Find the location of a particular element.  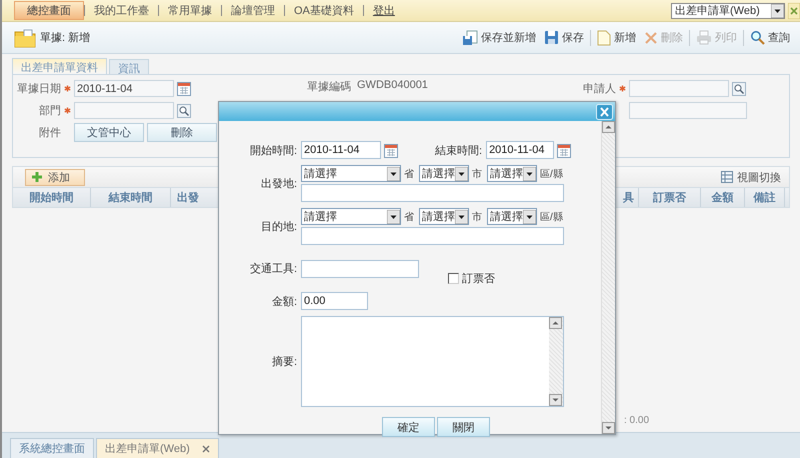

printer-icon is located at coordinates (704, 37).